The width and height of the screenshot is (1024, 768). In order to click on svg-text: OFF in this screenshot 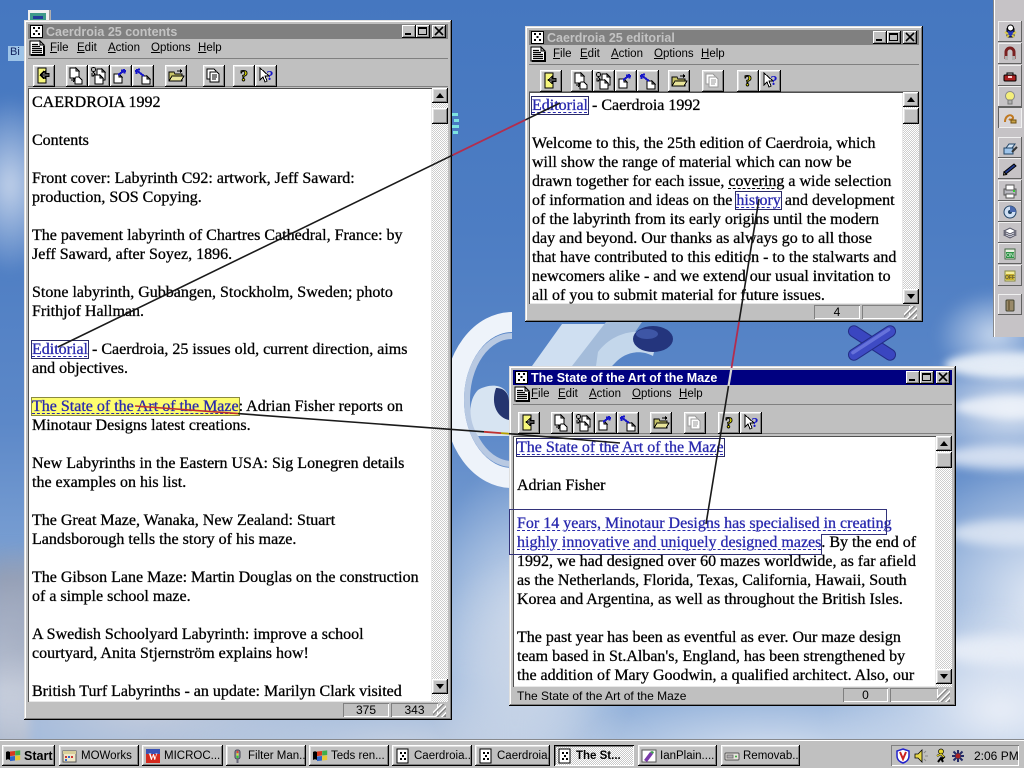, I will do `click(1010, 278)`.